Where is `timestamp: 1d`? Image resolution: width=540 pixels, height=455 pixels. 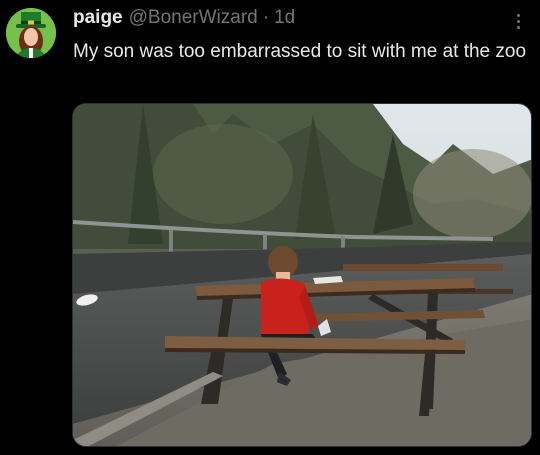
timestamp: 1d is located at coordinates (284, 18).